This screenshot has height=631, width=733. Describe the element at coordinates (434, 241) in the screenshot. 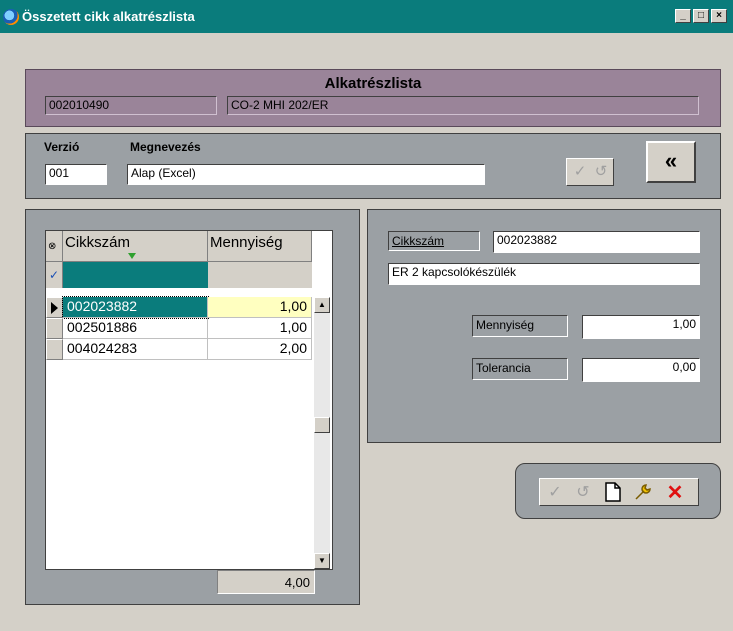

I see `detail-code-label: Cikkszám` at that location.